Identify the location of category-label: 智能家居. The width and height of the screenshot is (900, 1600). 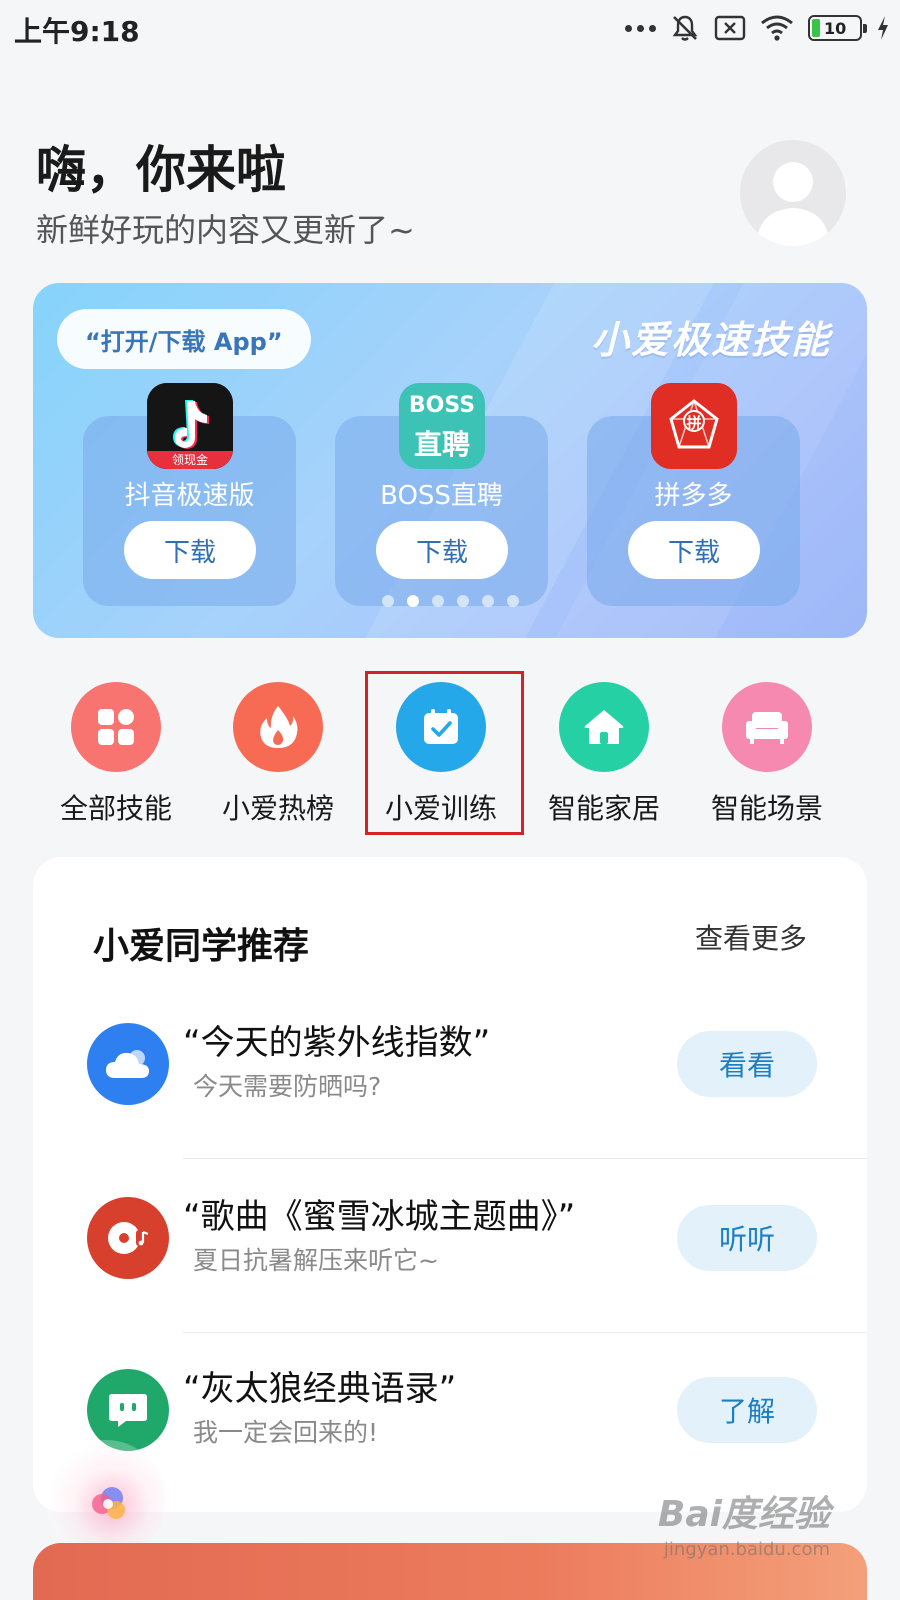
(603, 808).